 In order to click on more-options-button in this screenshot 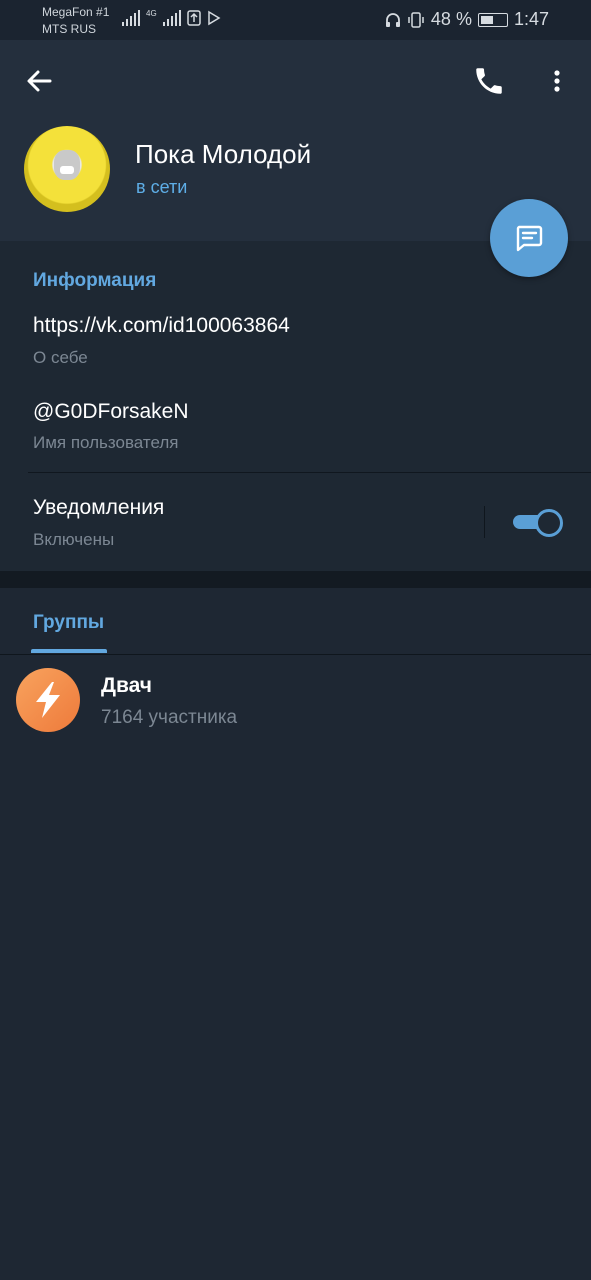, I will do `click(557, 81)`.